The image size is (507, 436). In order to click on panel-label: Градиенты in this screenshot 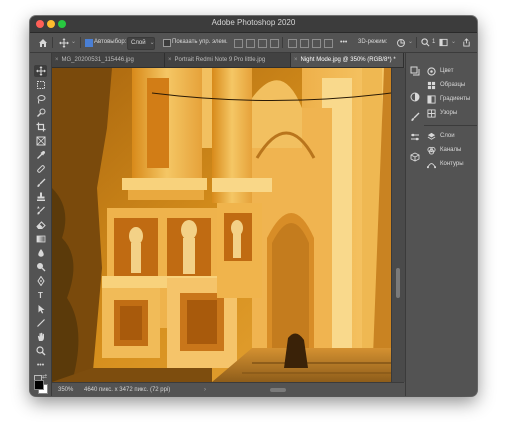, I will do `click(455, 99)`.